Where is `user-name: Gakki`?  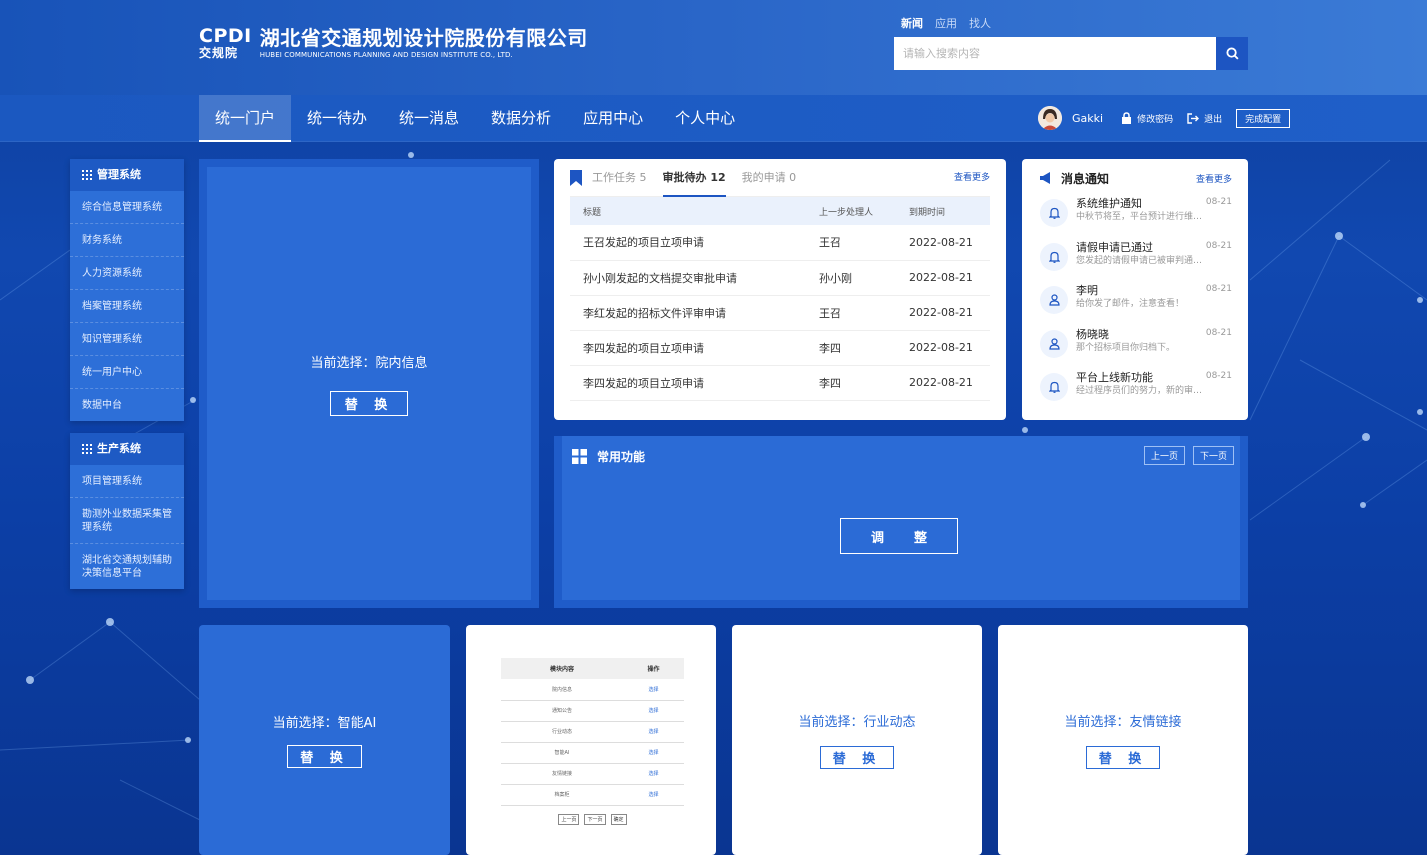
user-name: Gakki is located at coordinates (1087, 118).